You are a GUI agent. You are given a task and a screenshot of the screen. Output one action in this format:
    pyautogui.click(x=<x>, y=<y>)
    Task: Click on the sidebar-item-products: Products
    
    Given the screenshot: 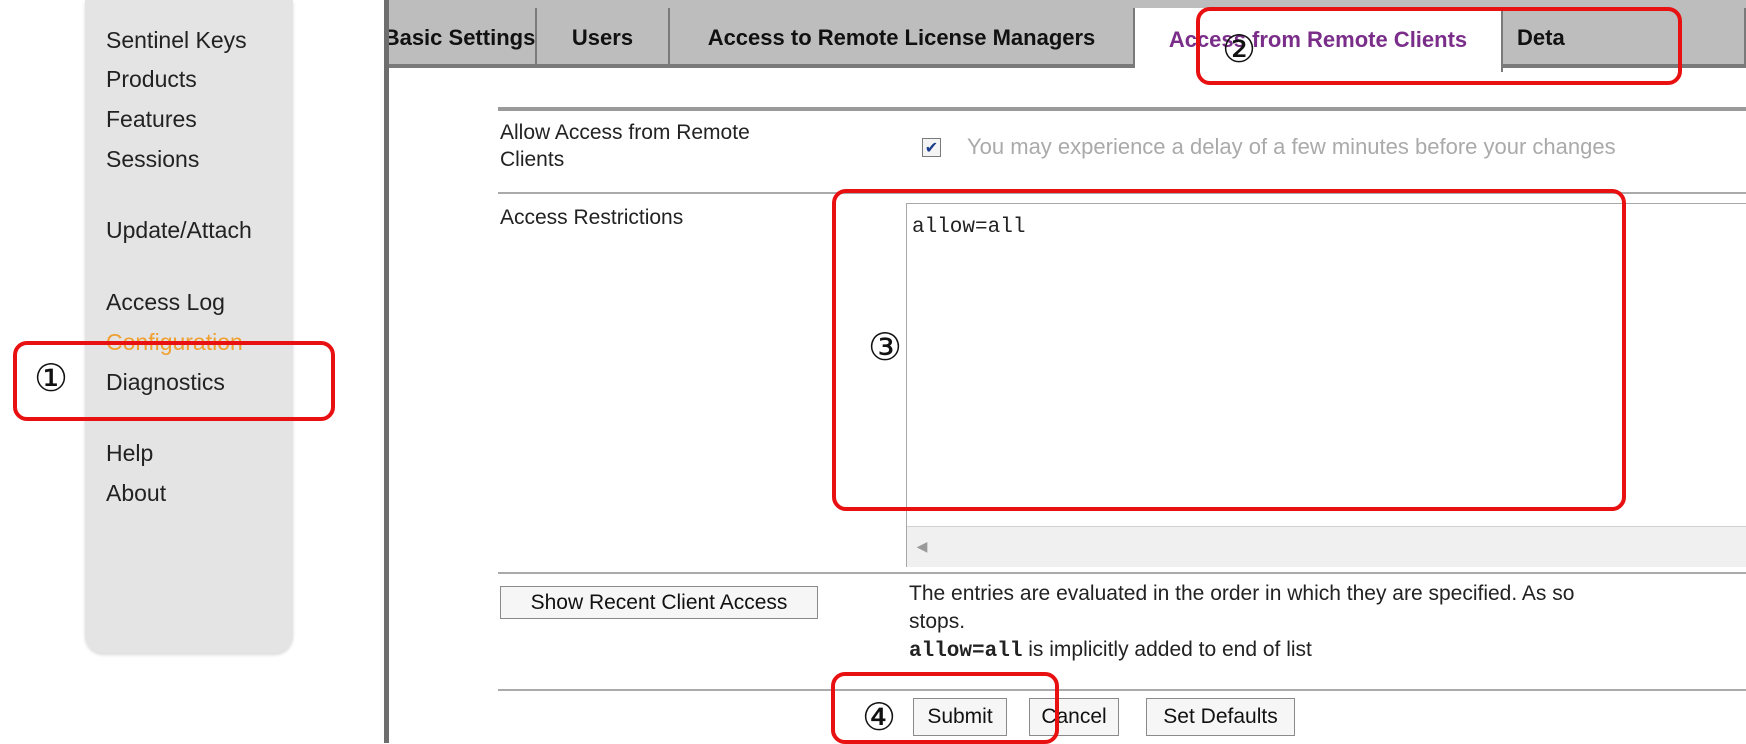 What is the action you would take?
    pyautogui.click(x=151, y=79)
    